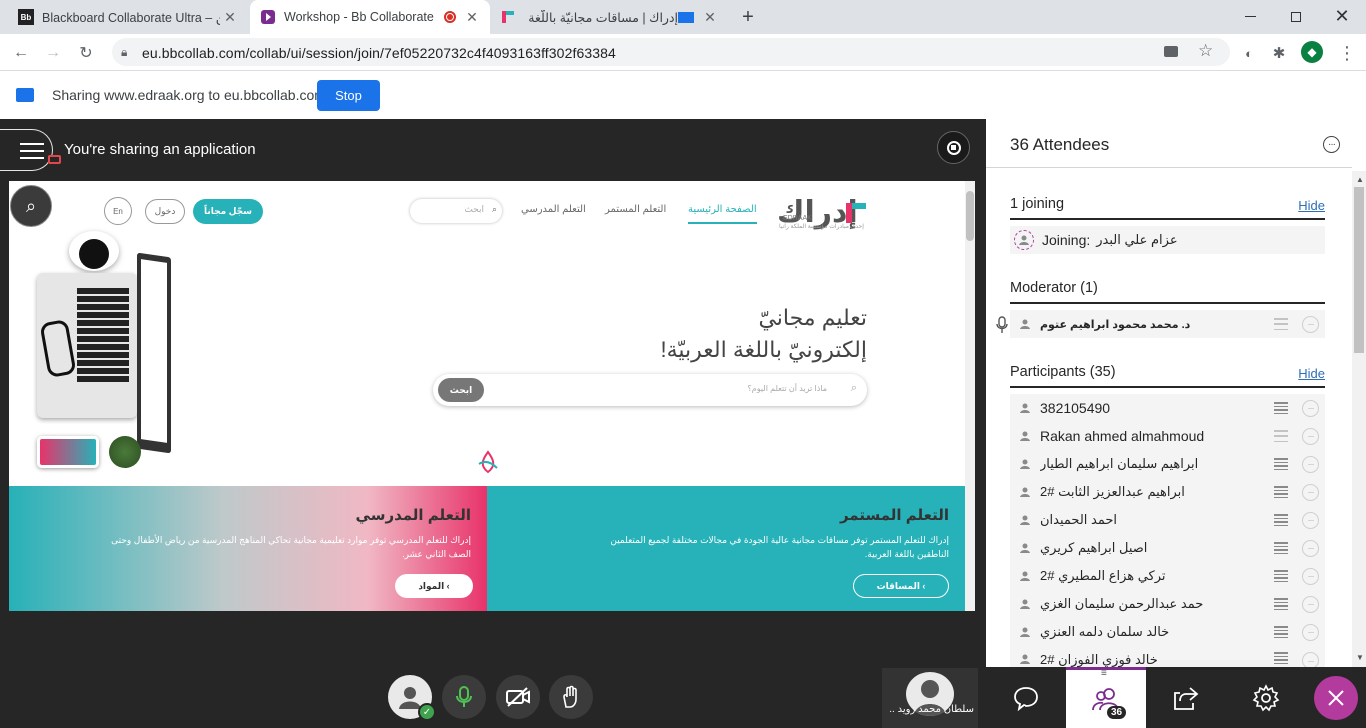 This screenshot has width=1366, height=728. Describe the element at coordinates (412, 698) in the screenshot. I see `my-status-avatar-button: ✓` at that location.